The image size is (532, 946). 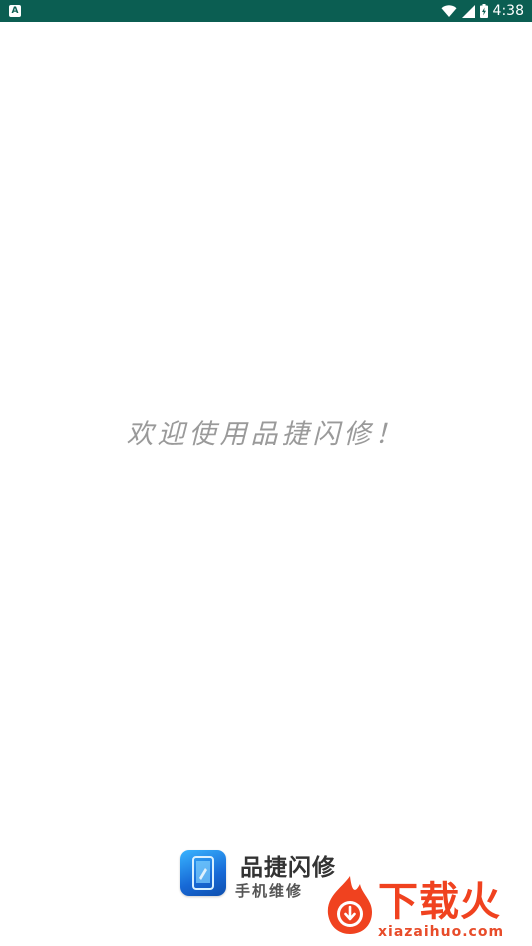 I want to click on status-icons: 4:38, so click(x=482, y=11).